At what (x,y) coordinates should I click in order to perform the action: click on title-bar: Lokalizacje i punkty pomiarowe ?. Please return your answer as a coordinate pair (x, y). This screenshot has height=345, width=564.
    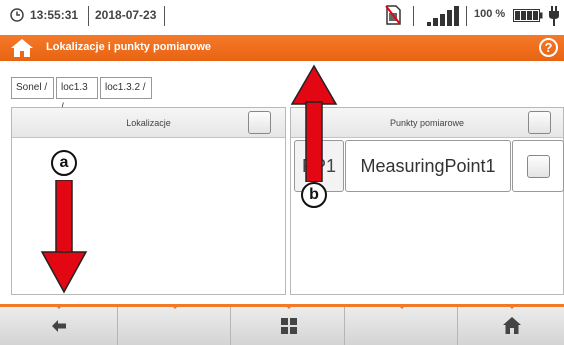
    Looking at the image, I should click on (282, 48).